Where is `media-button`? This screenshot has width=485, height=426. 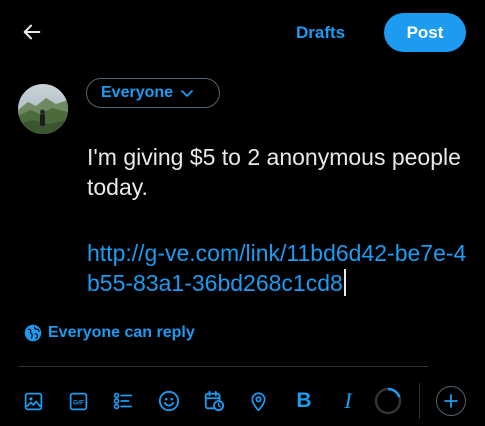
media-button is located at coordinates (33, 401).